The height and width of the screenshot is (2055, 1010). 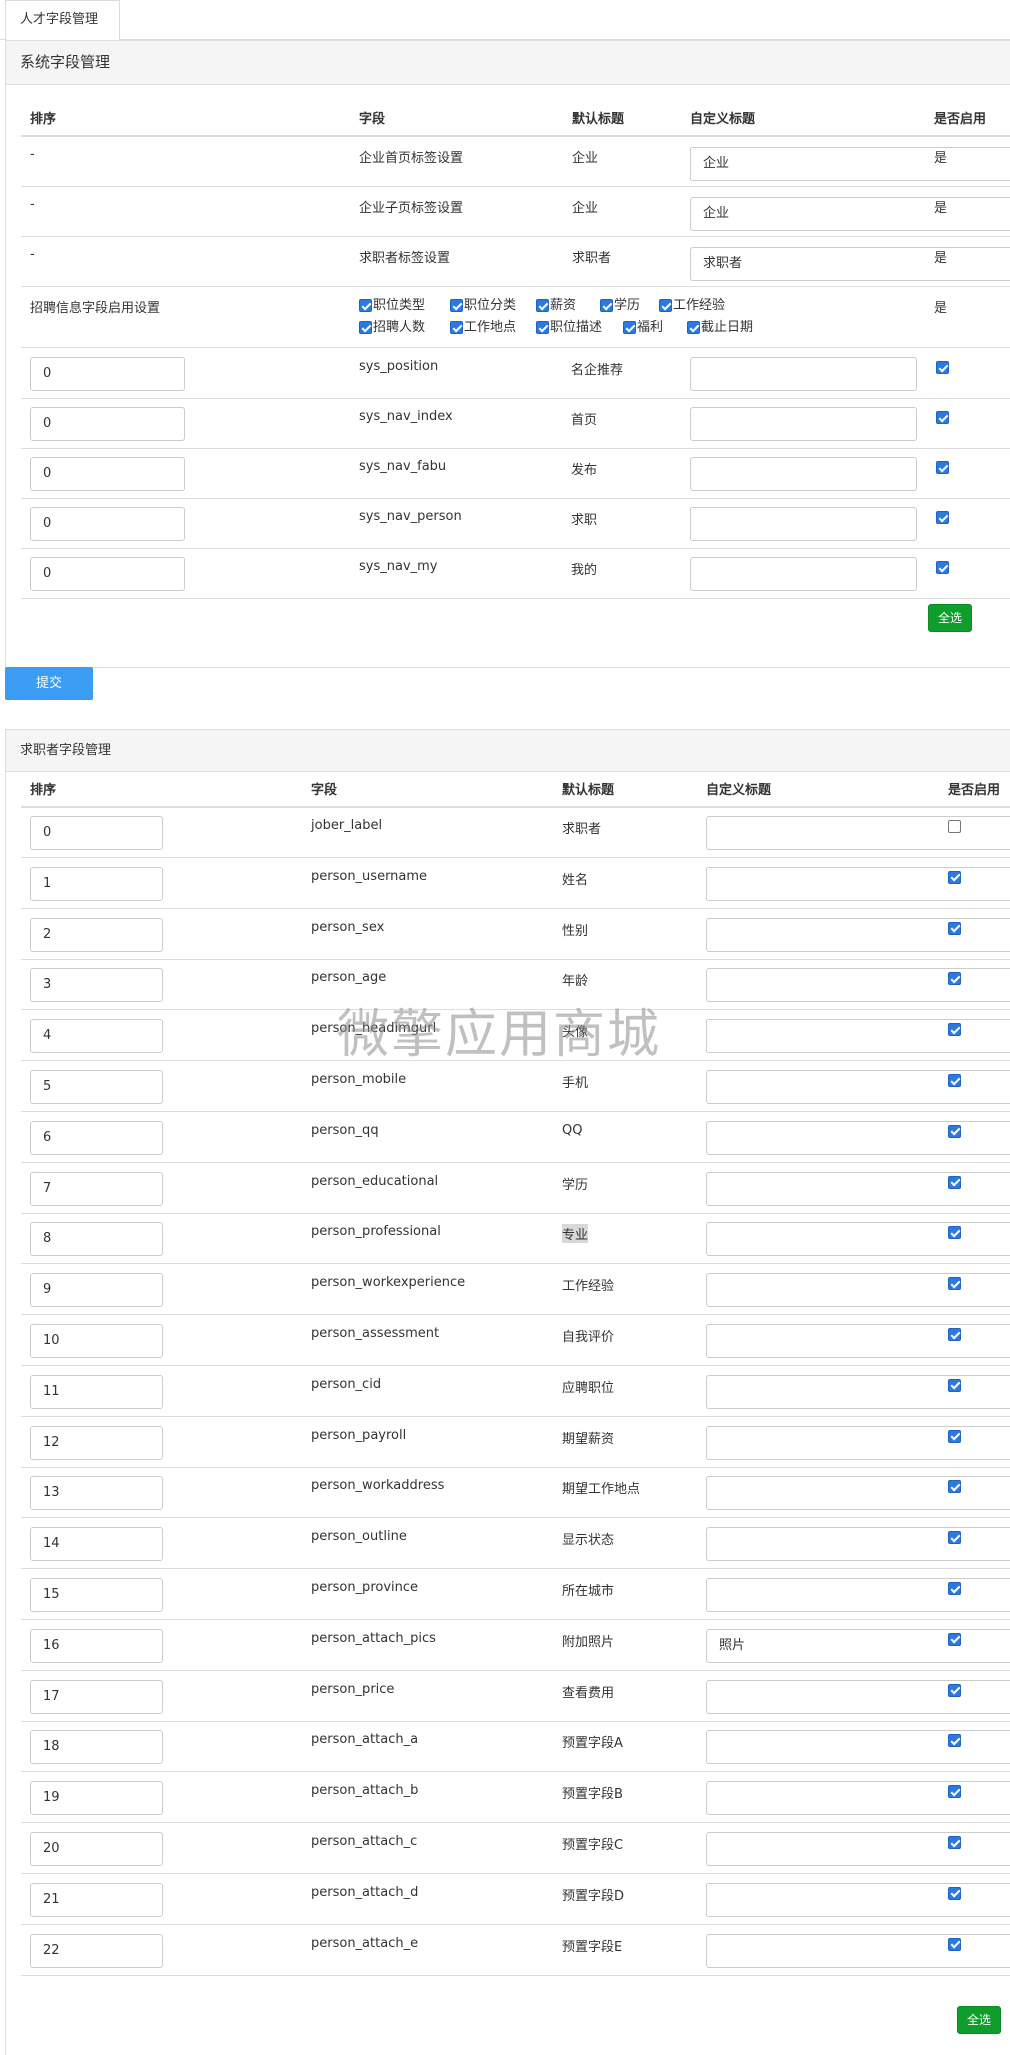 I want to click on order-input: 12, so click(x=96, y=1442).